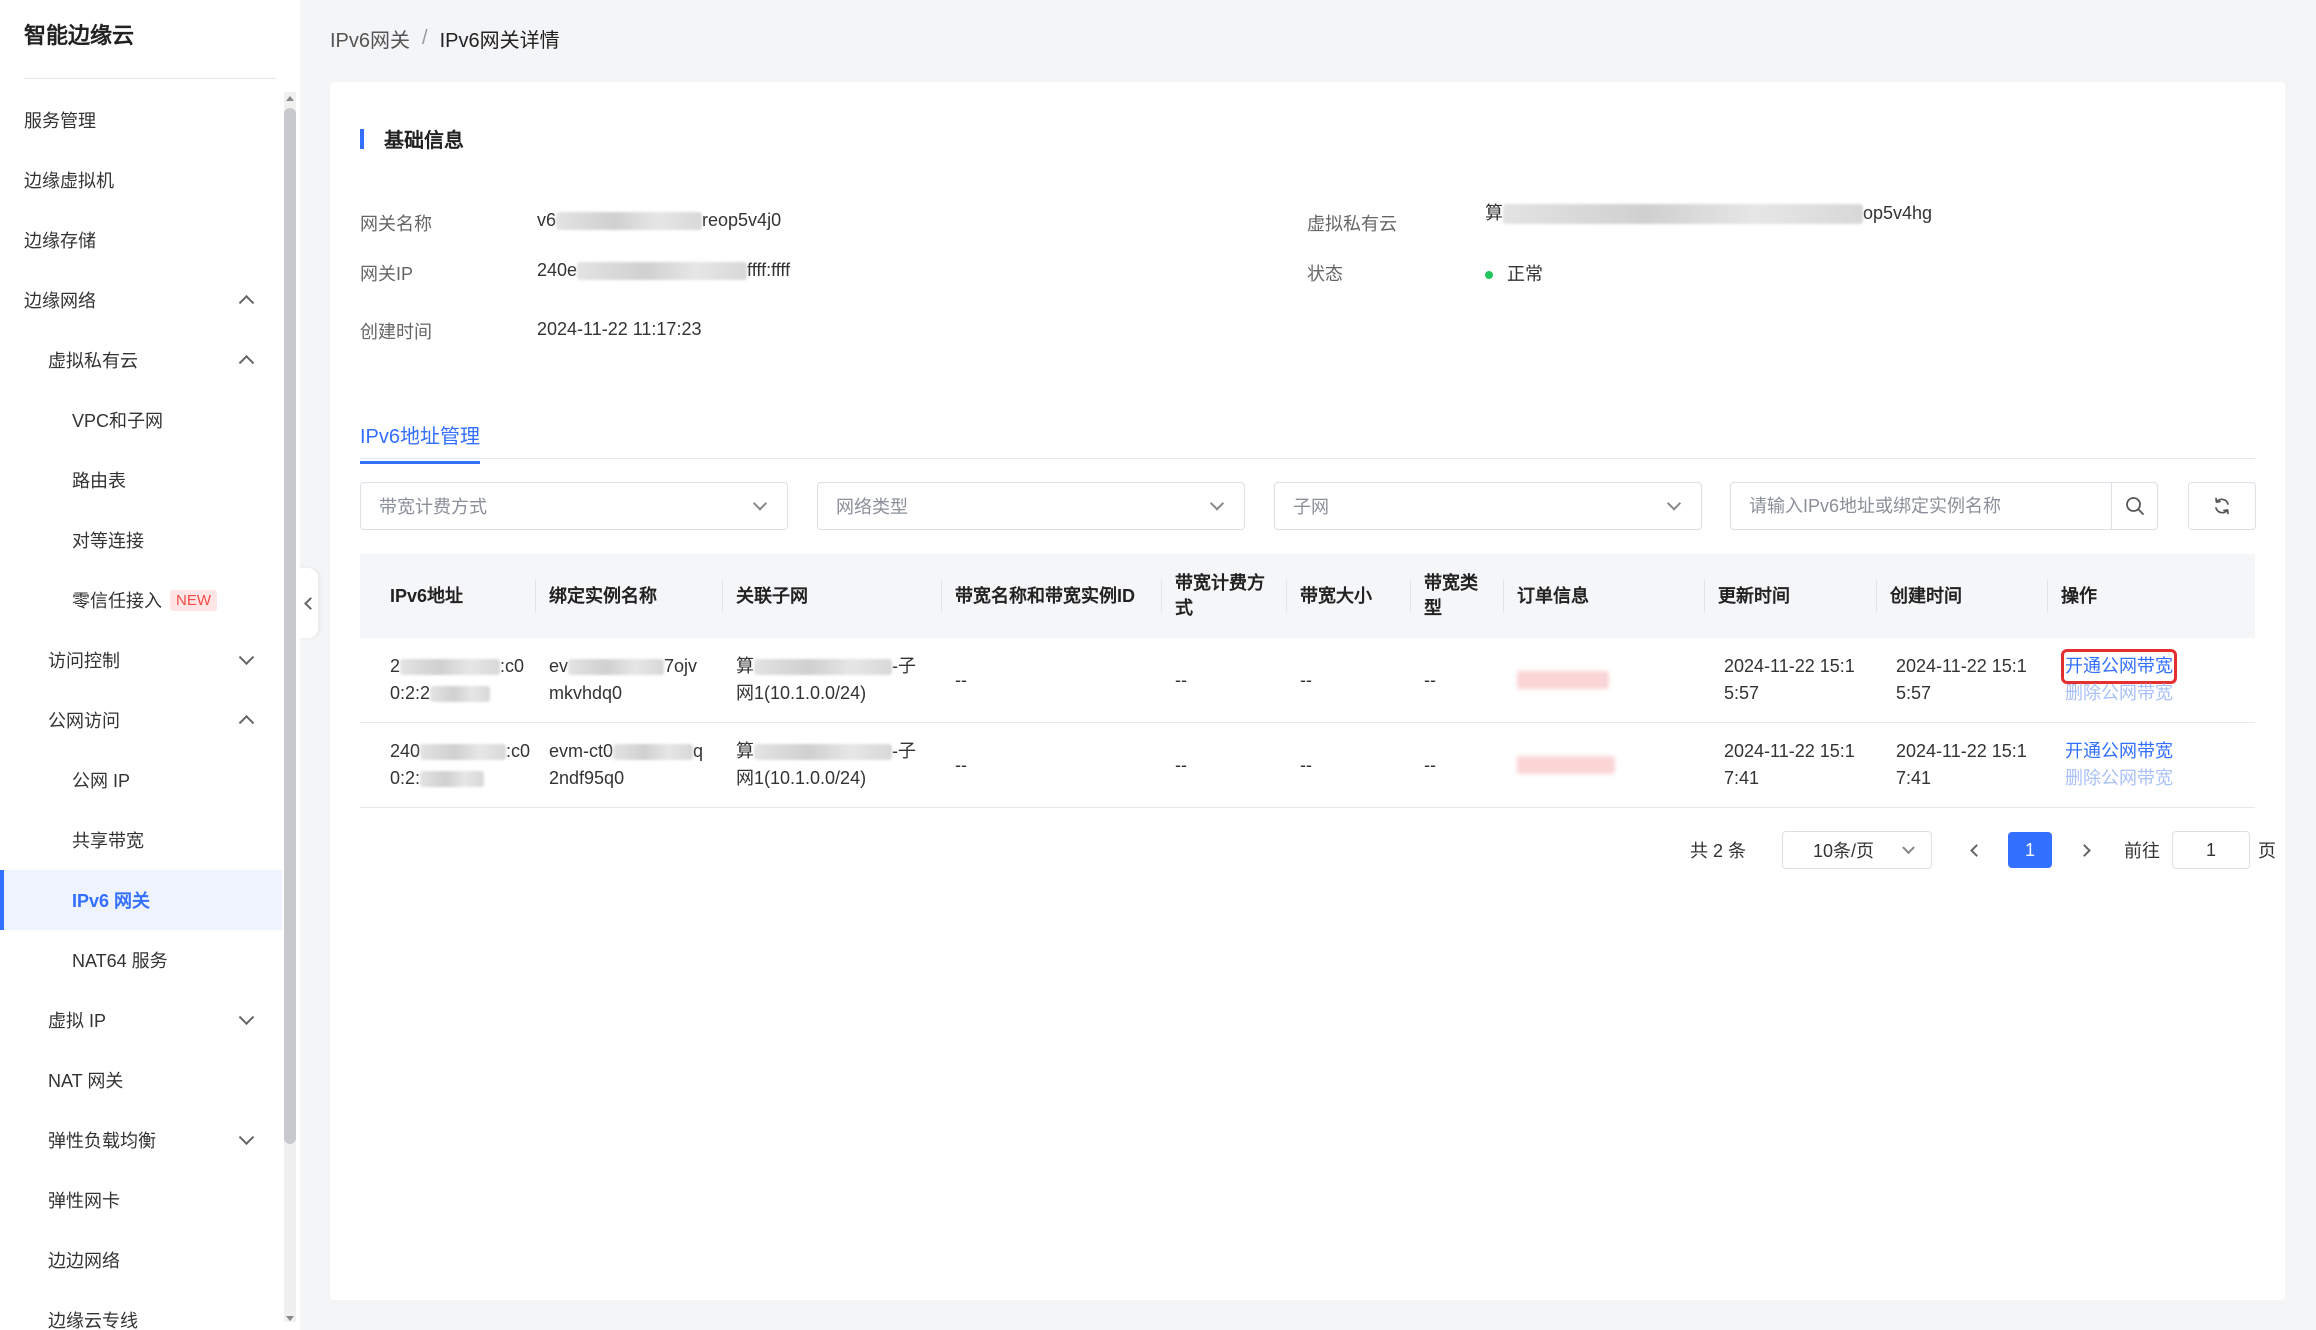  What do you see at coordinates (84, 1201) in the screenshot?
I see `sidebar-item-label: 弹性网卡` at bounding box center [84, 1201].